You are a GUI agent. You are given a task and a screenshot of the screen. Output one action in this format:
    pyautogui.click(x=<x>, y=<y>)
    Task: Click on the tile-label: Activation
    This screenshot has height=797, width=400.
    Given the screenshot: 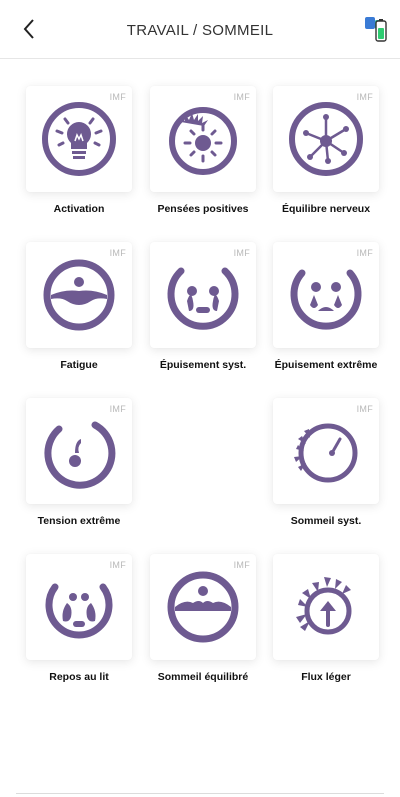 What is the action you would take?
    pyautogui.click(x=79, y=209)
    